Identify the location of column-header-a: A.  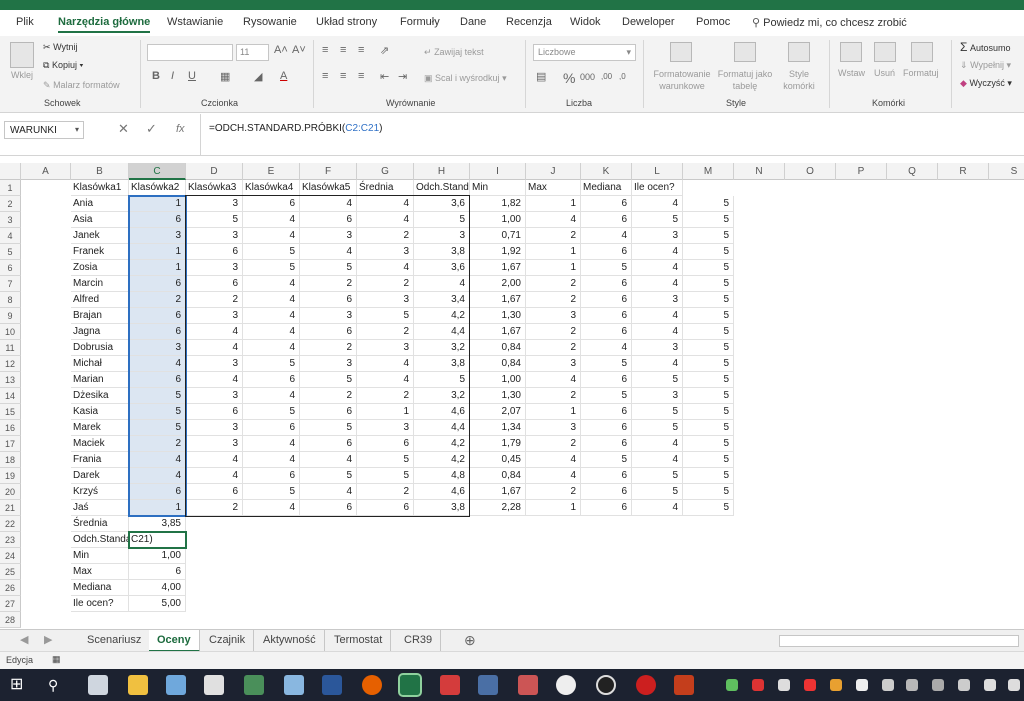
(46, 171).